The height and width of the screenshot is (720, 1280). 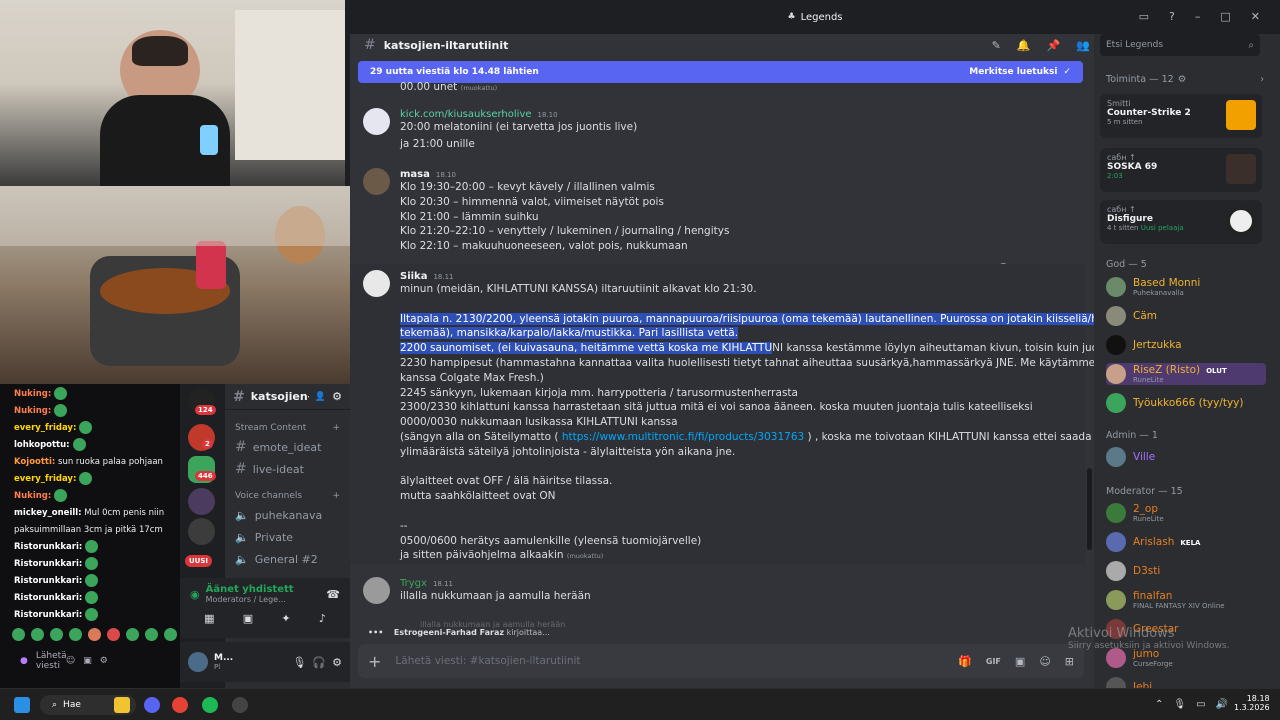 What do you see at coordinates (34, 462) in the screenshot?
I see `chat-username: Kojootti:` at bounding box center [34, 462].